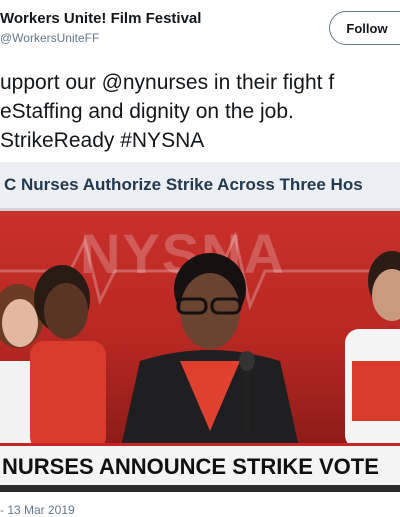  I want to click on news-lower-third: NURSES ANNOUNCE STRIKE VOTE, so click(200, 465).